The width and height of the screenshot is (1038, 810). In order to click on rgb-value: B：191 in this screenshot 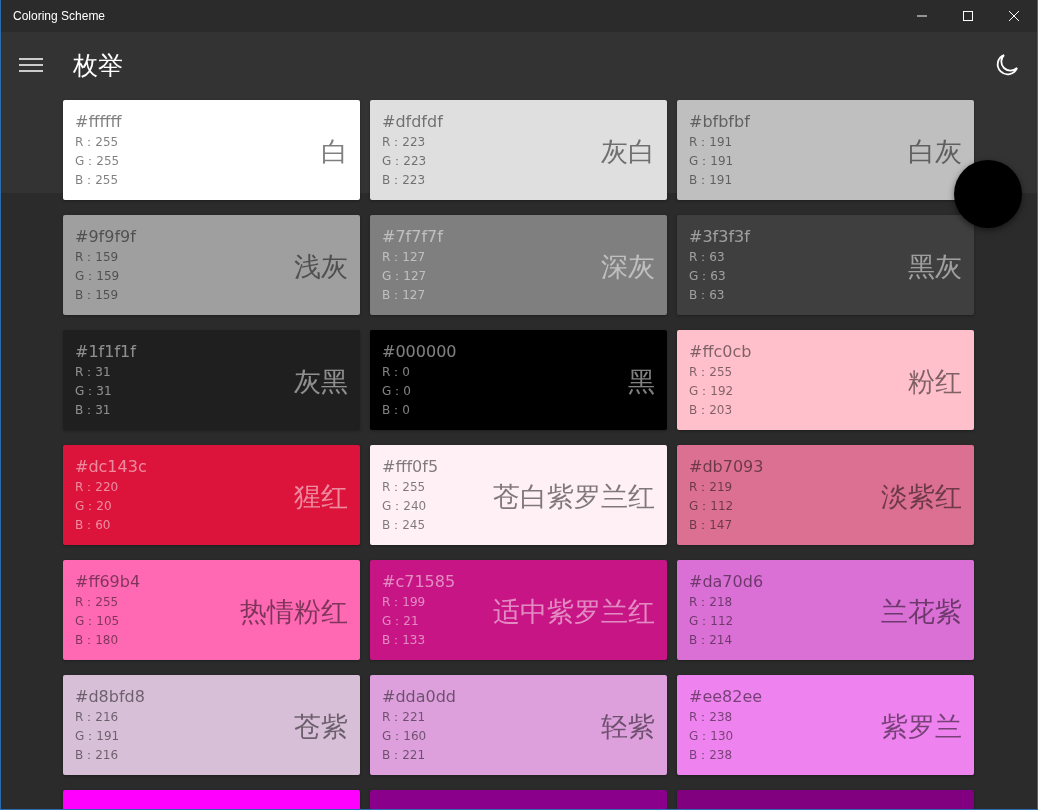, I will do `click(711, 180)`.